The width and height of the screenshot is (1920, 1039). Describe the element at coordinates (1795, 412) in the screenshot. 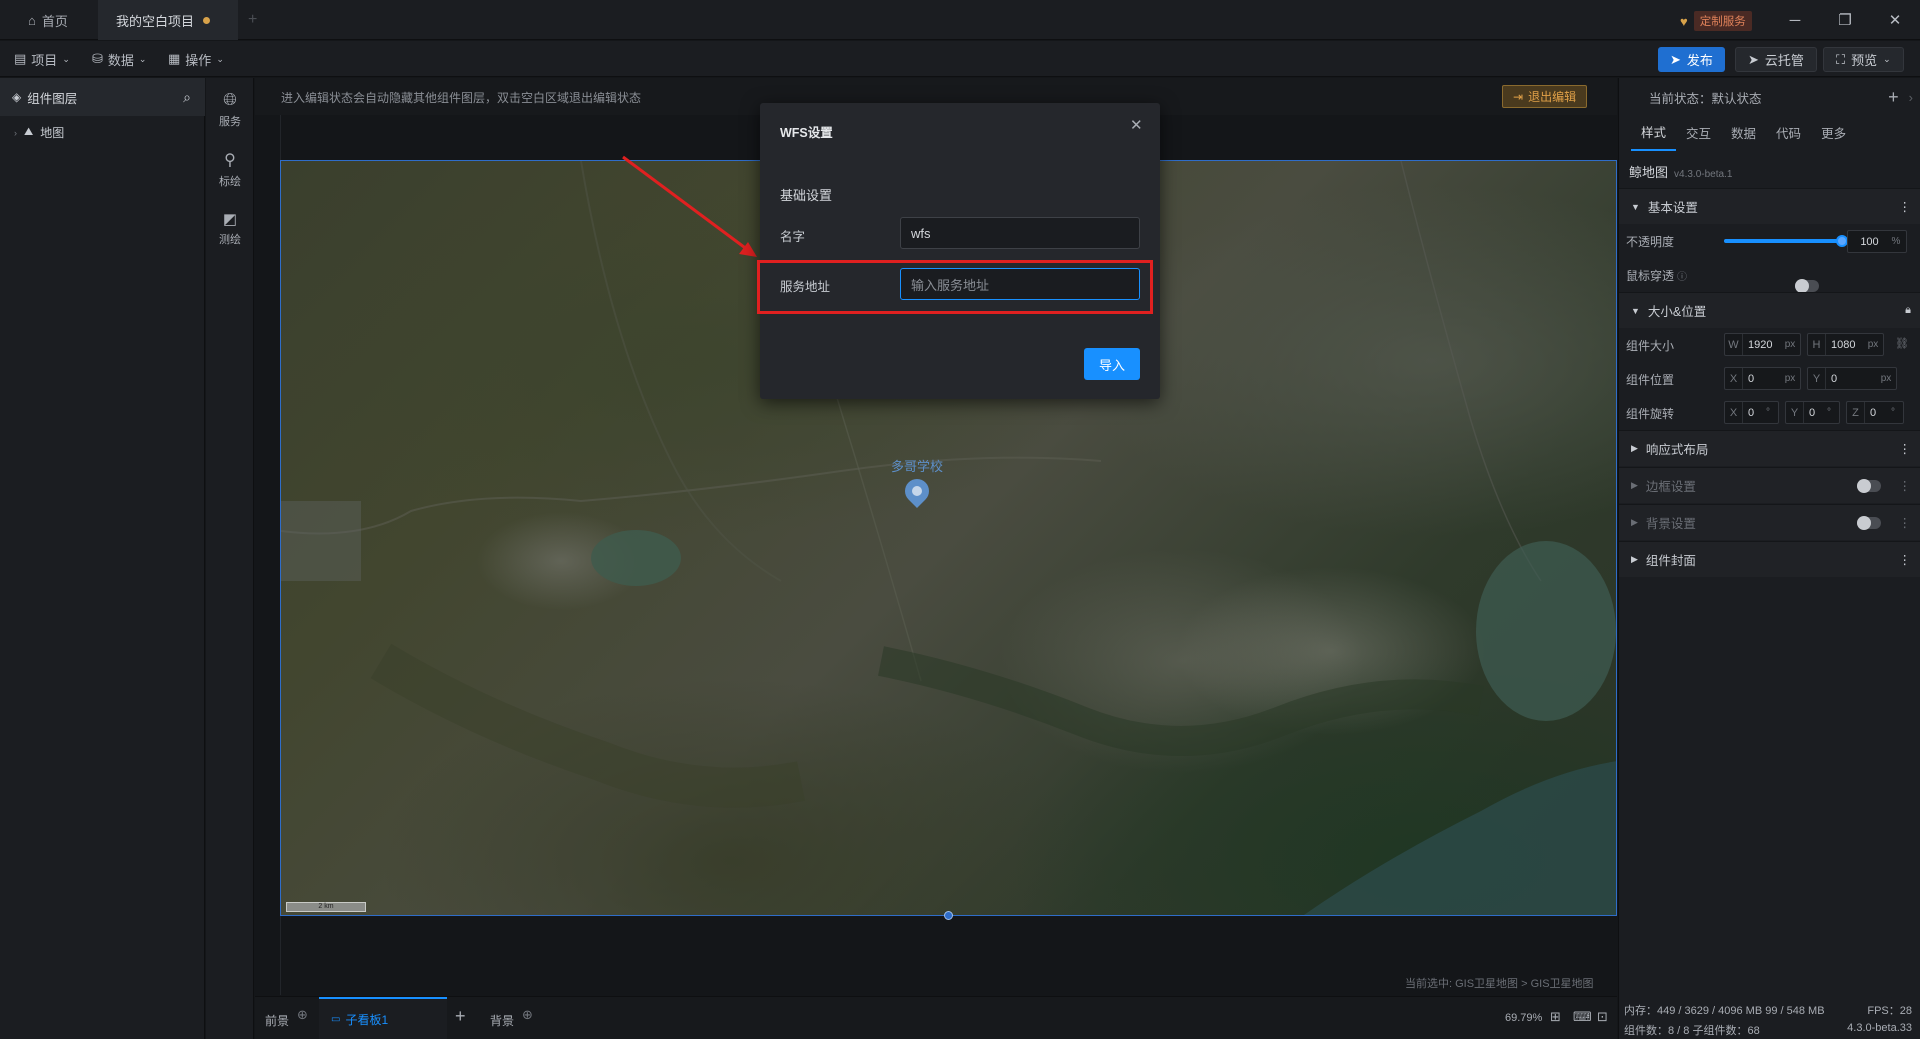

I see `rot-y-prefix: Y` at that location.